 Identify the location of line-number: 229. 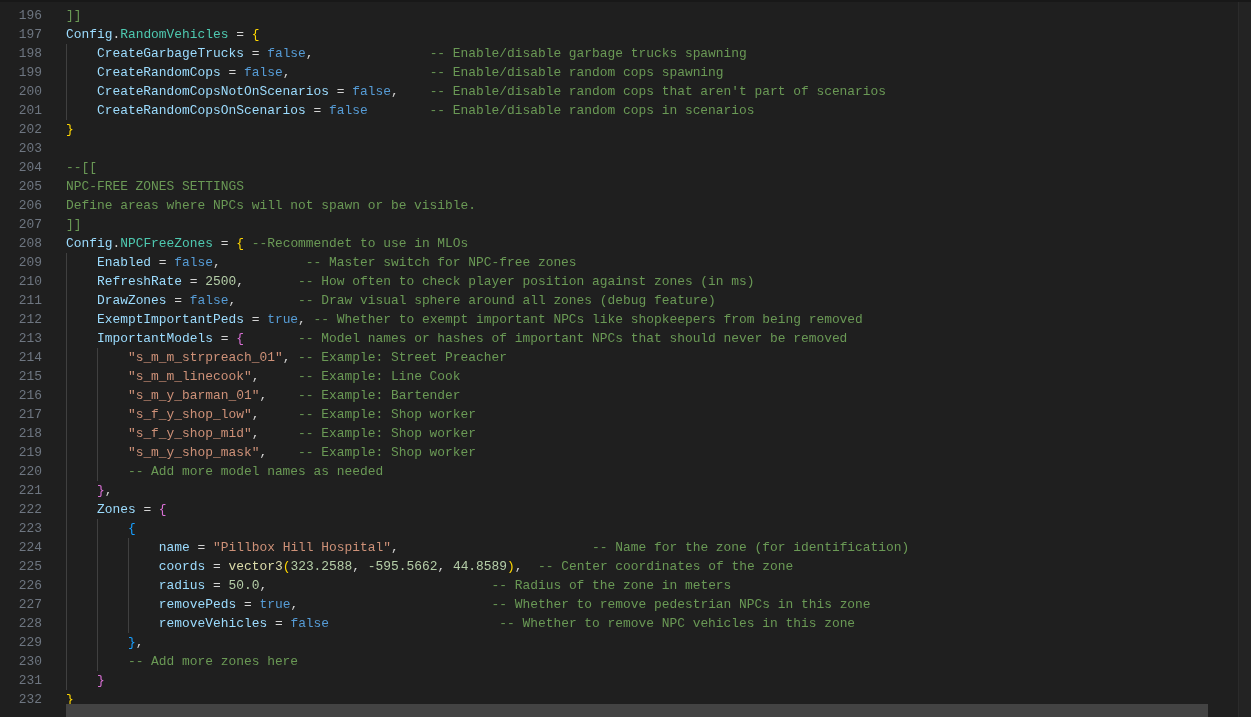
(29, 643).